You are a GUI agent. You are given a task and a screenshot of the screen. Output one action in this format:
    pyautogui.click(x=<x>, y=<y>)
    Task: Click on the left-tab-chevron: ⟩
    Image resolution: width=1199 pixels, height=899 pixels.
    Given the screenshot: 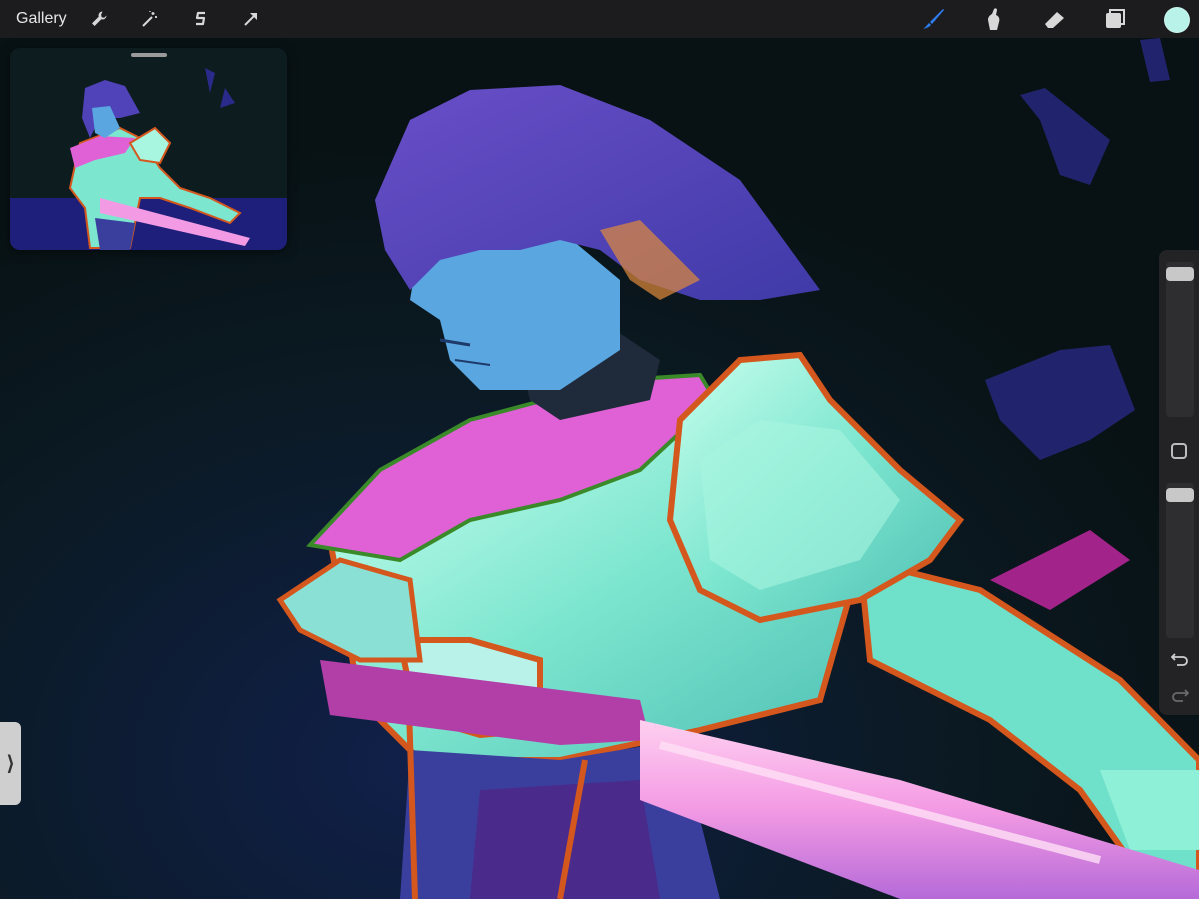 What is the action you would take?
    pyautogui.click(x=10, y=764)
    